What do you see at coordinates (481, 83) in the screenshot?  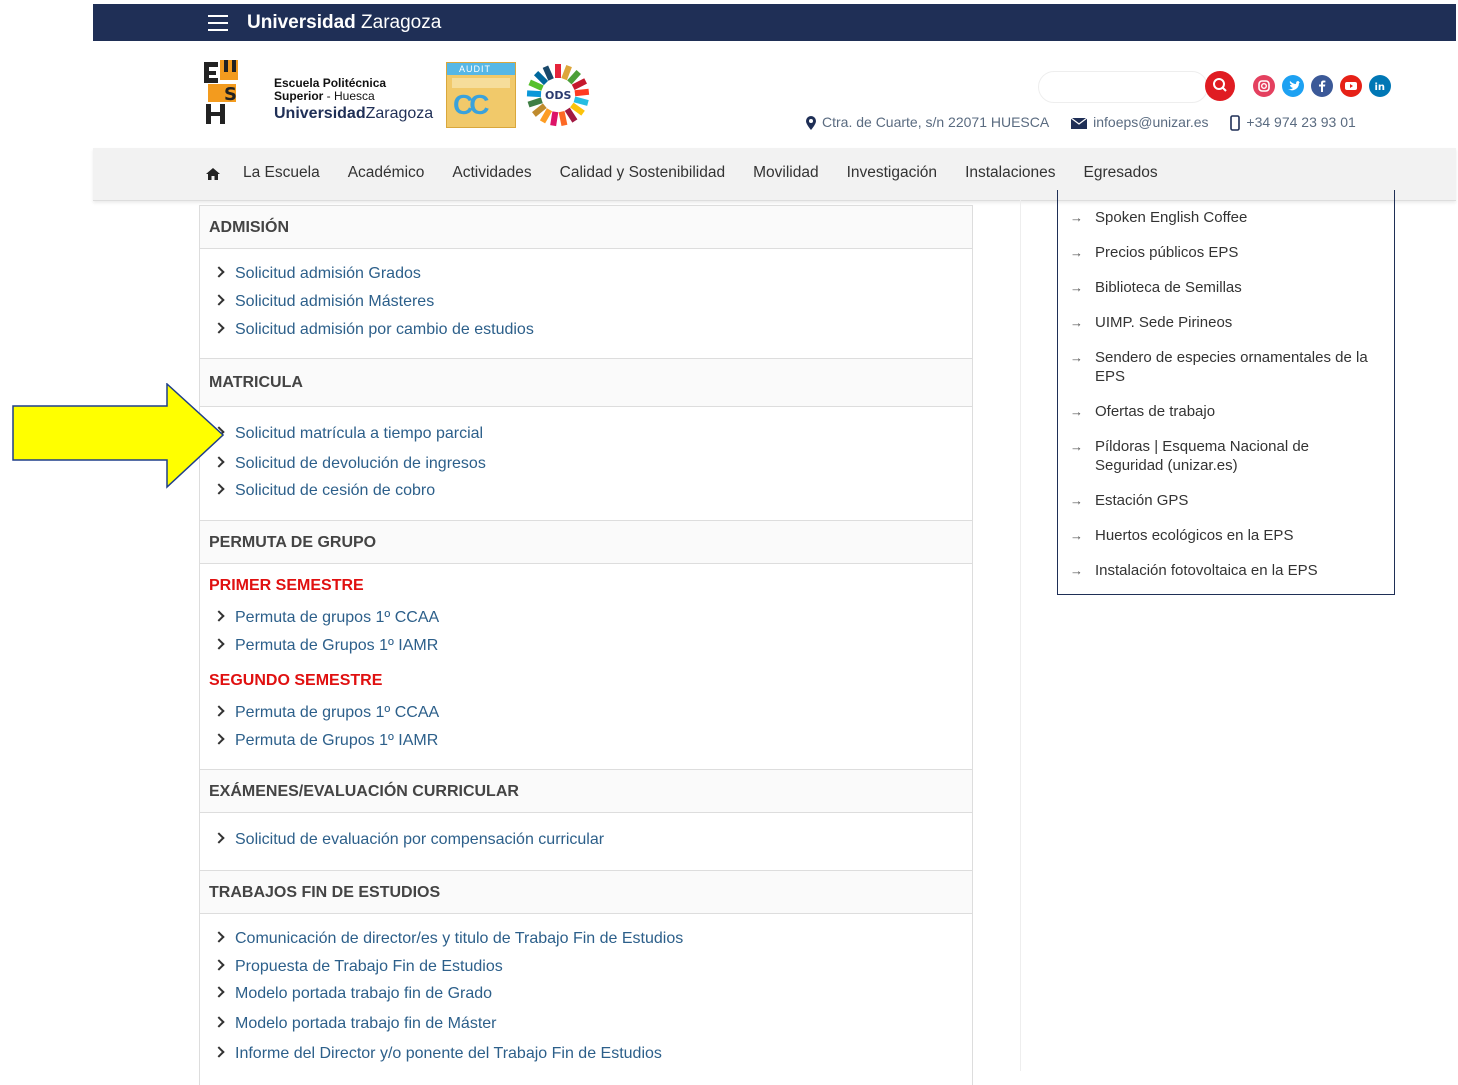 I see `audit-text-lines` at bounding box center [481, 83].